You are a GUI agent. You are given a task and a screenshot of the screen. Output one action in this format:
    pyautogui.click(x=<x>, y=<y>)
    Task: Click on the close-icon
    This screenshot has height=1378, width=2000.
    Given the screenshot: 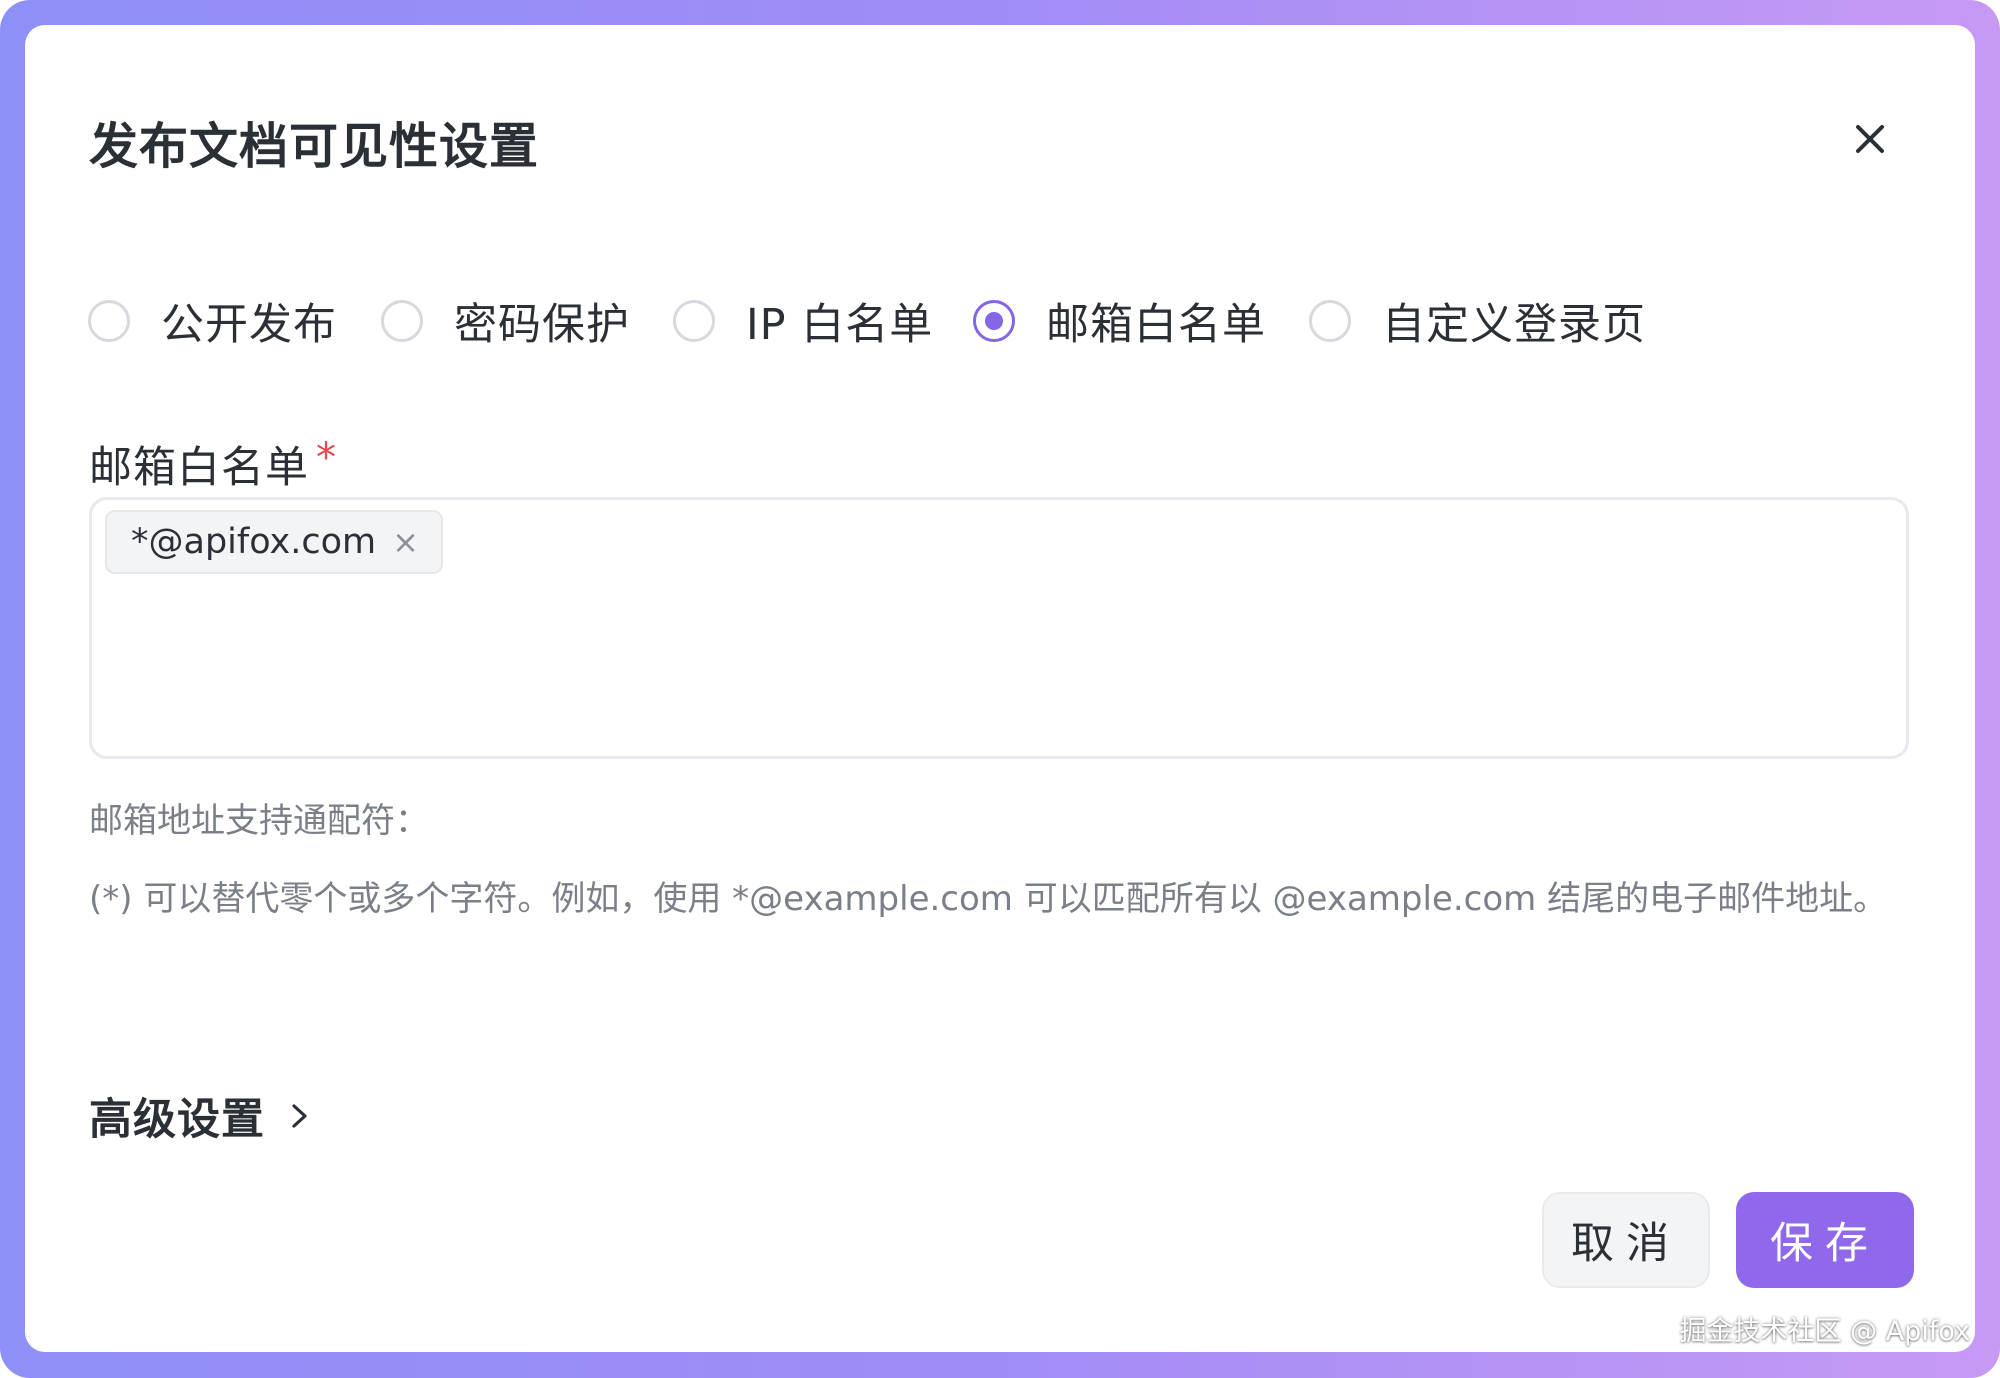 What is the action you would take?
    pyautogui.click(x=1870, y=139)
    